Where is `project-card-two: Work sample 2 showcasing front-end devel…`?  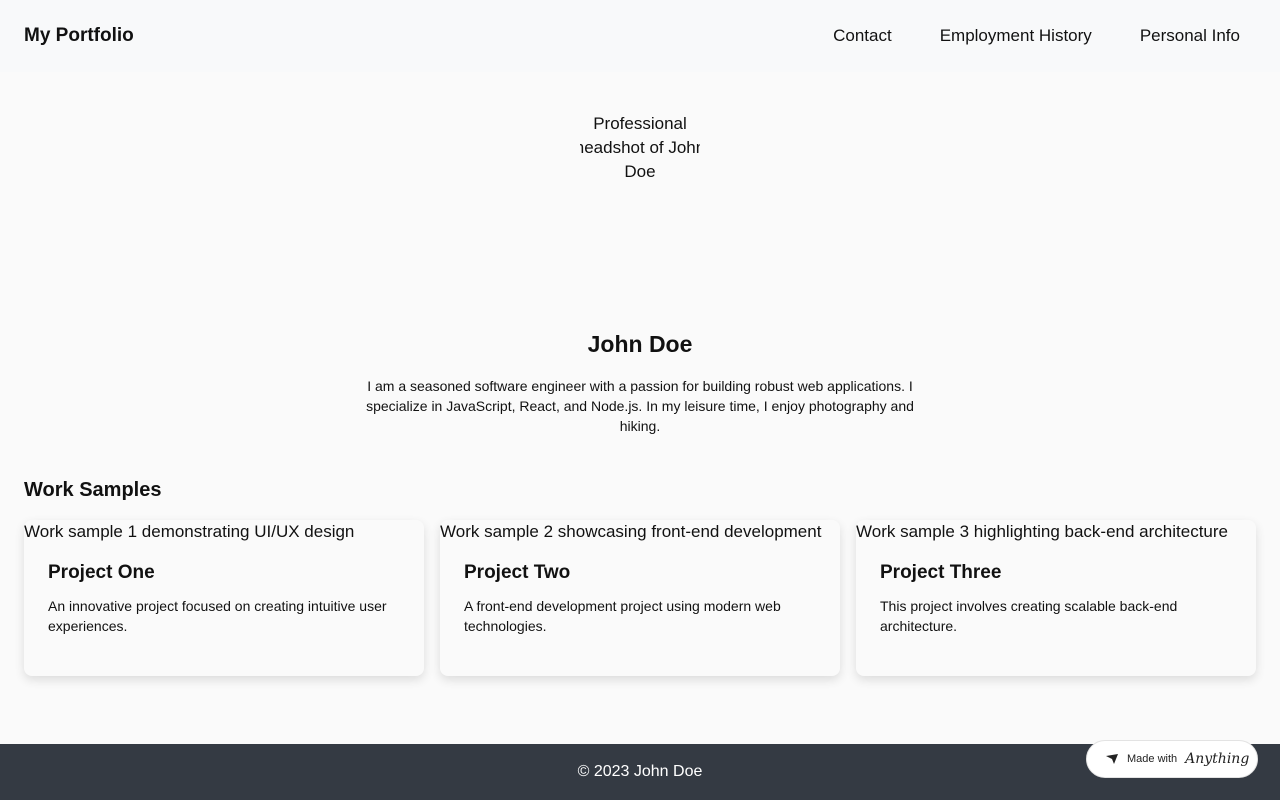
project-card-two: Work sample 2 showcasing front-end devel… is located at coordinates (640, 598).